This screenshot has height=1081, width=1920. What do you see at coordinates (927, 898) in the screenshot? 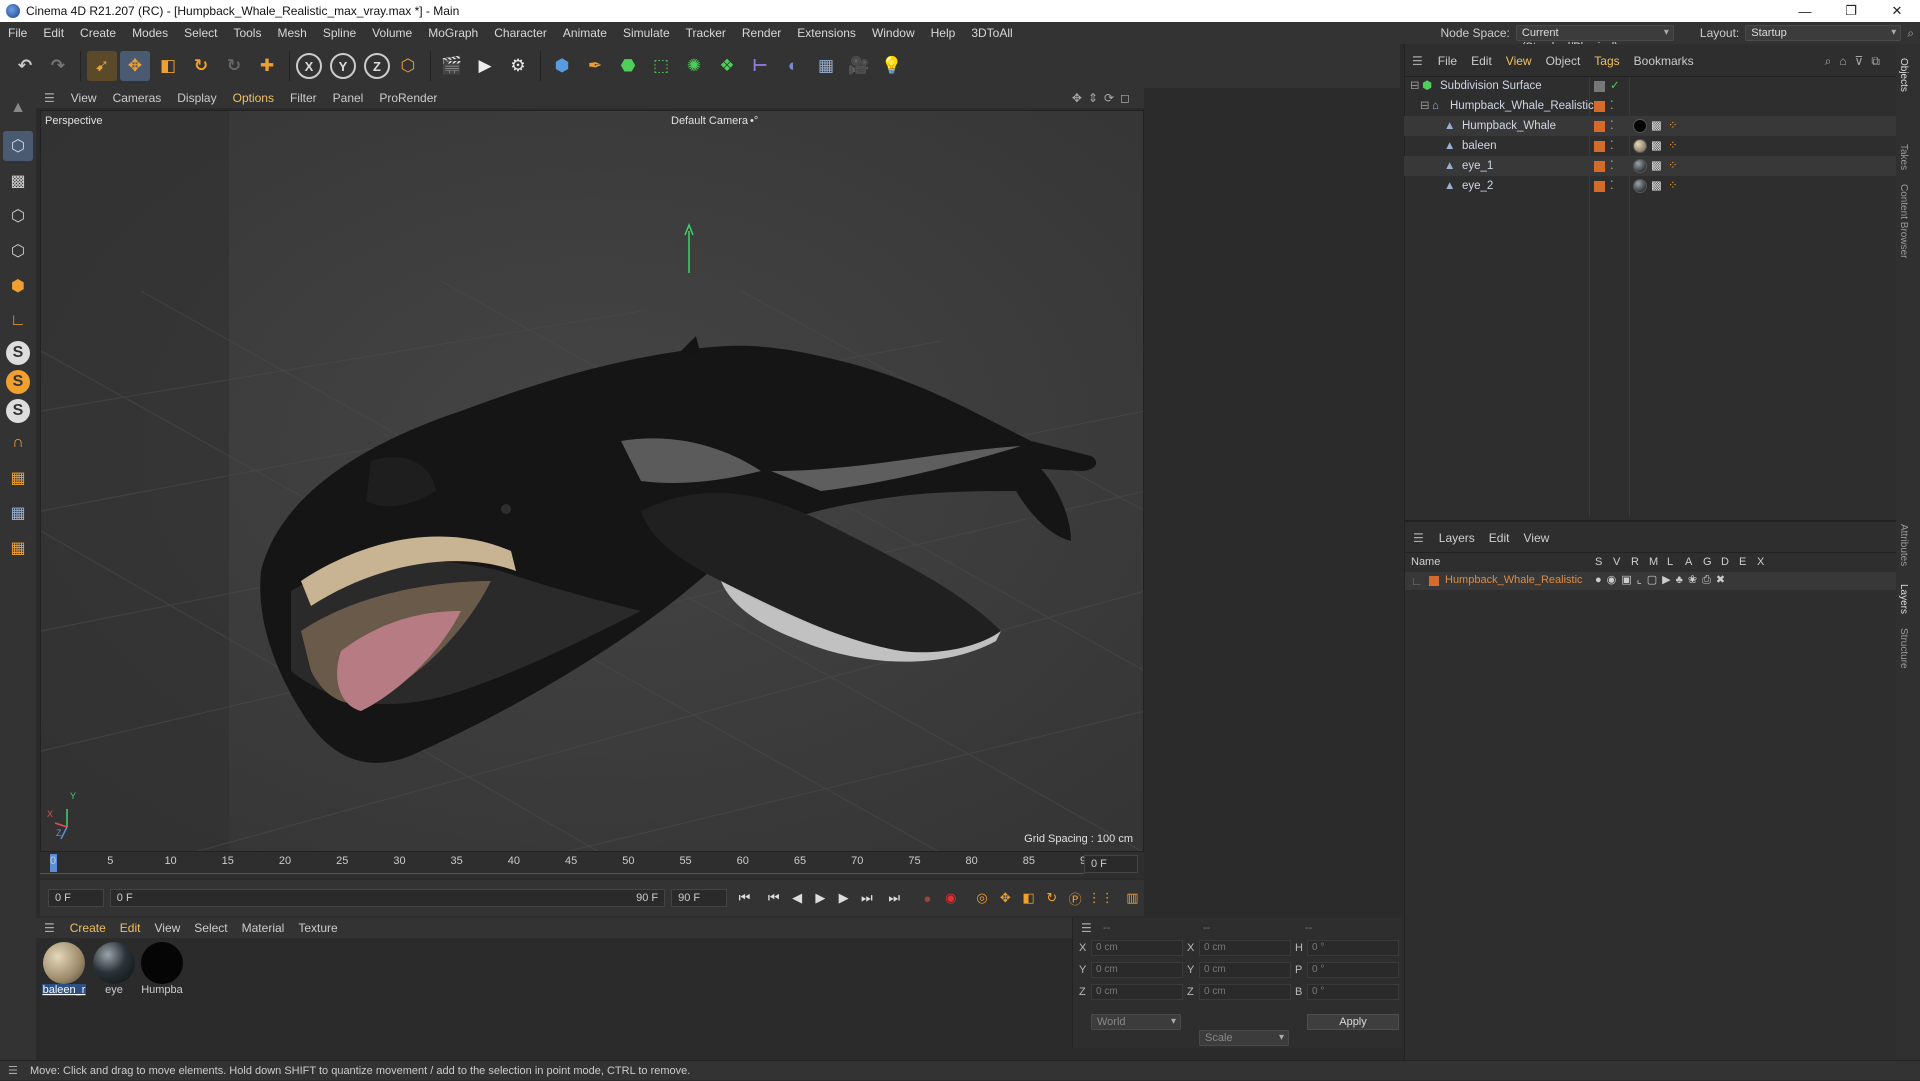
I see `record-keys-icon: ●` at bounding box center [927, 898].